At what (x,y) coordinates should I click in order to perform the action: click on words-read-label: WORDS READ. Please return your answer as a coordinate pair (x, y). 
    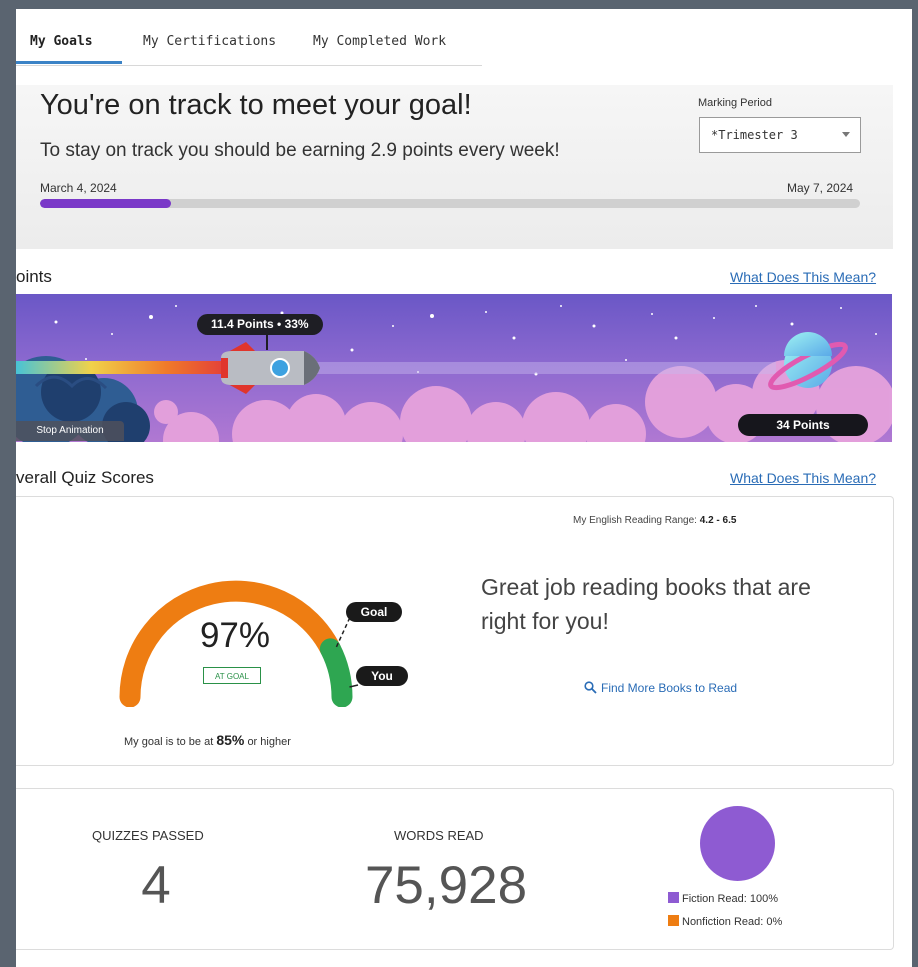
    Looking at the image, I should click on (439, 835).